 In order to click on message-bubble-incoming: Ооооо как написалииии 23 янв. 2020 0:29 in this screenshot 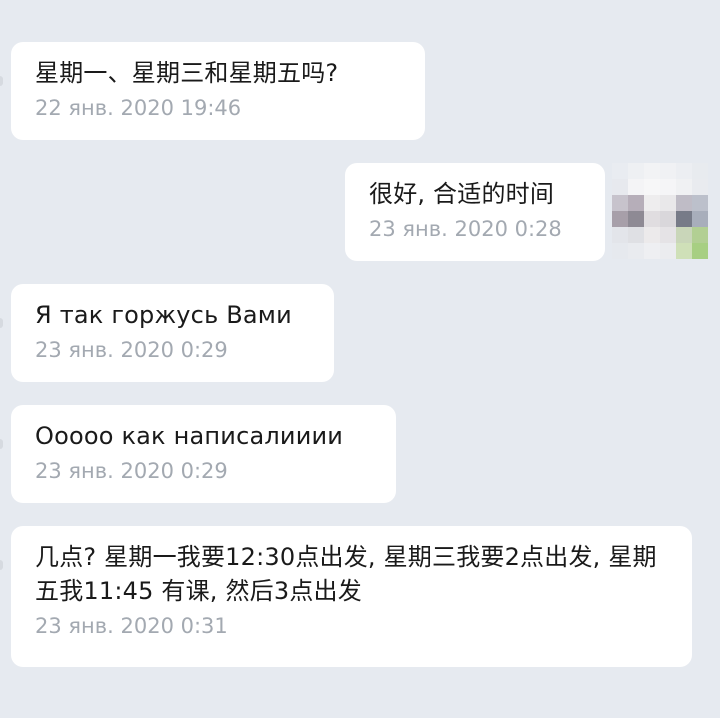, I will do `click(203, 454)`.